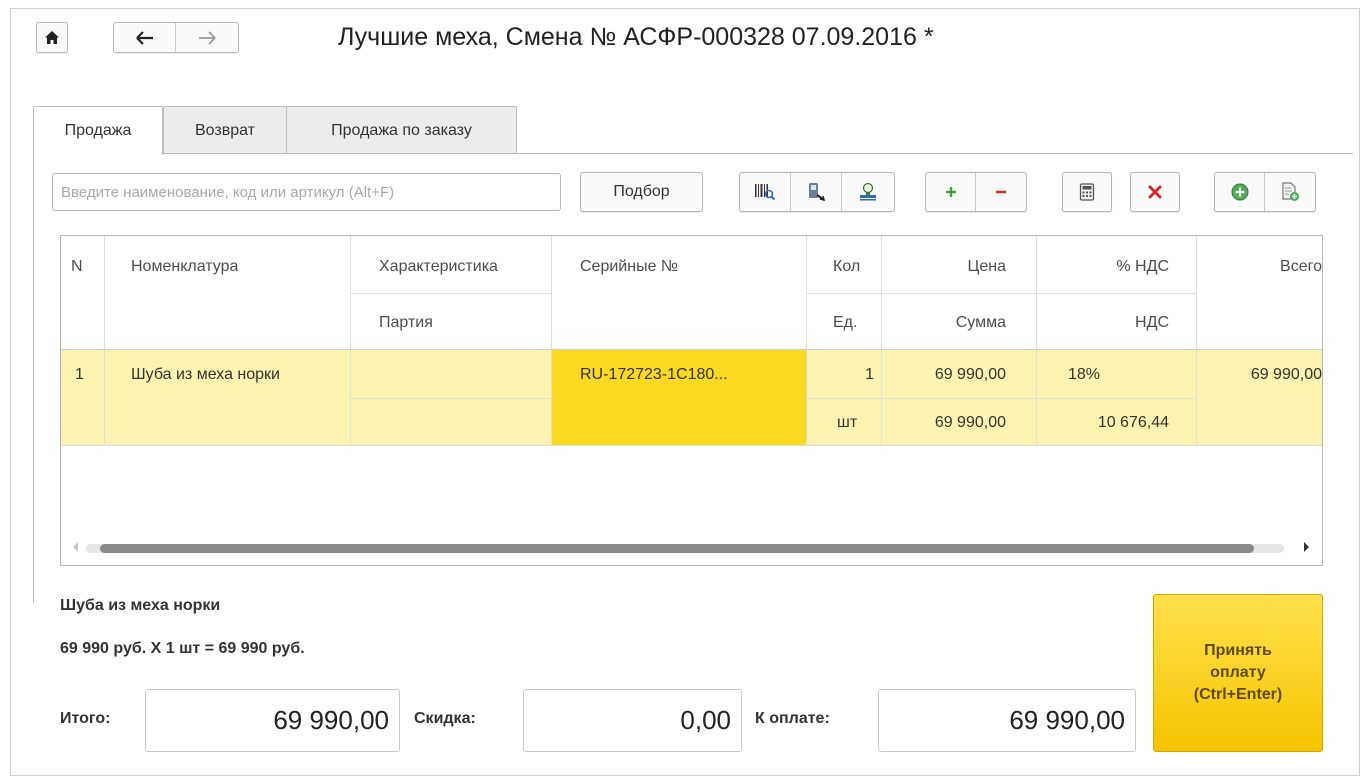 The height and width of the screenshot is (781, 1367). What do you see at coordinates (1084, 375) in the screenshot?
I see `row-vat-rate: 18%` at bounding box center [1084, 375].